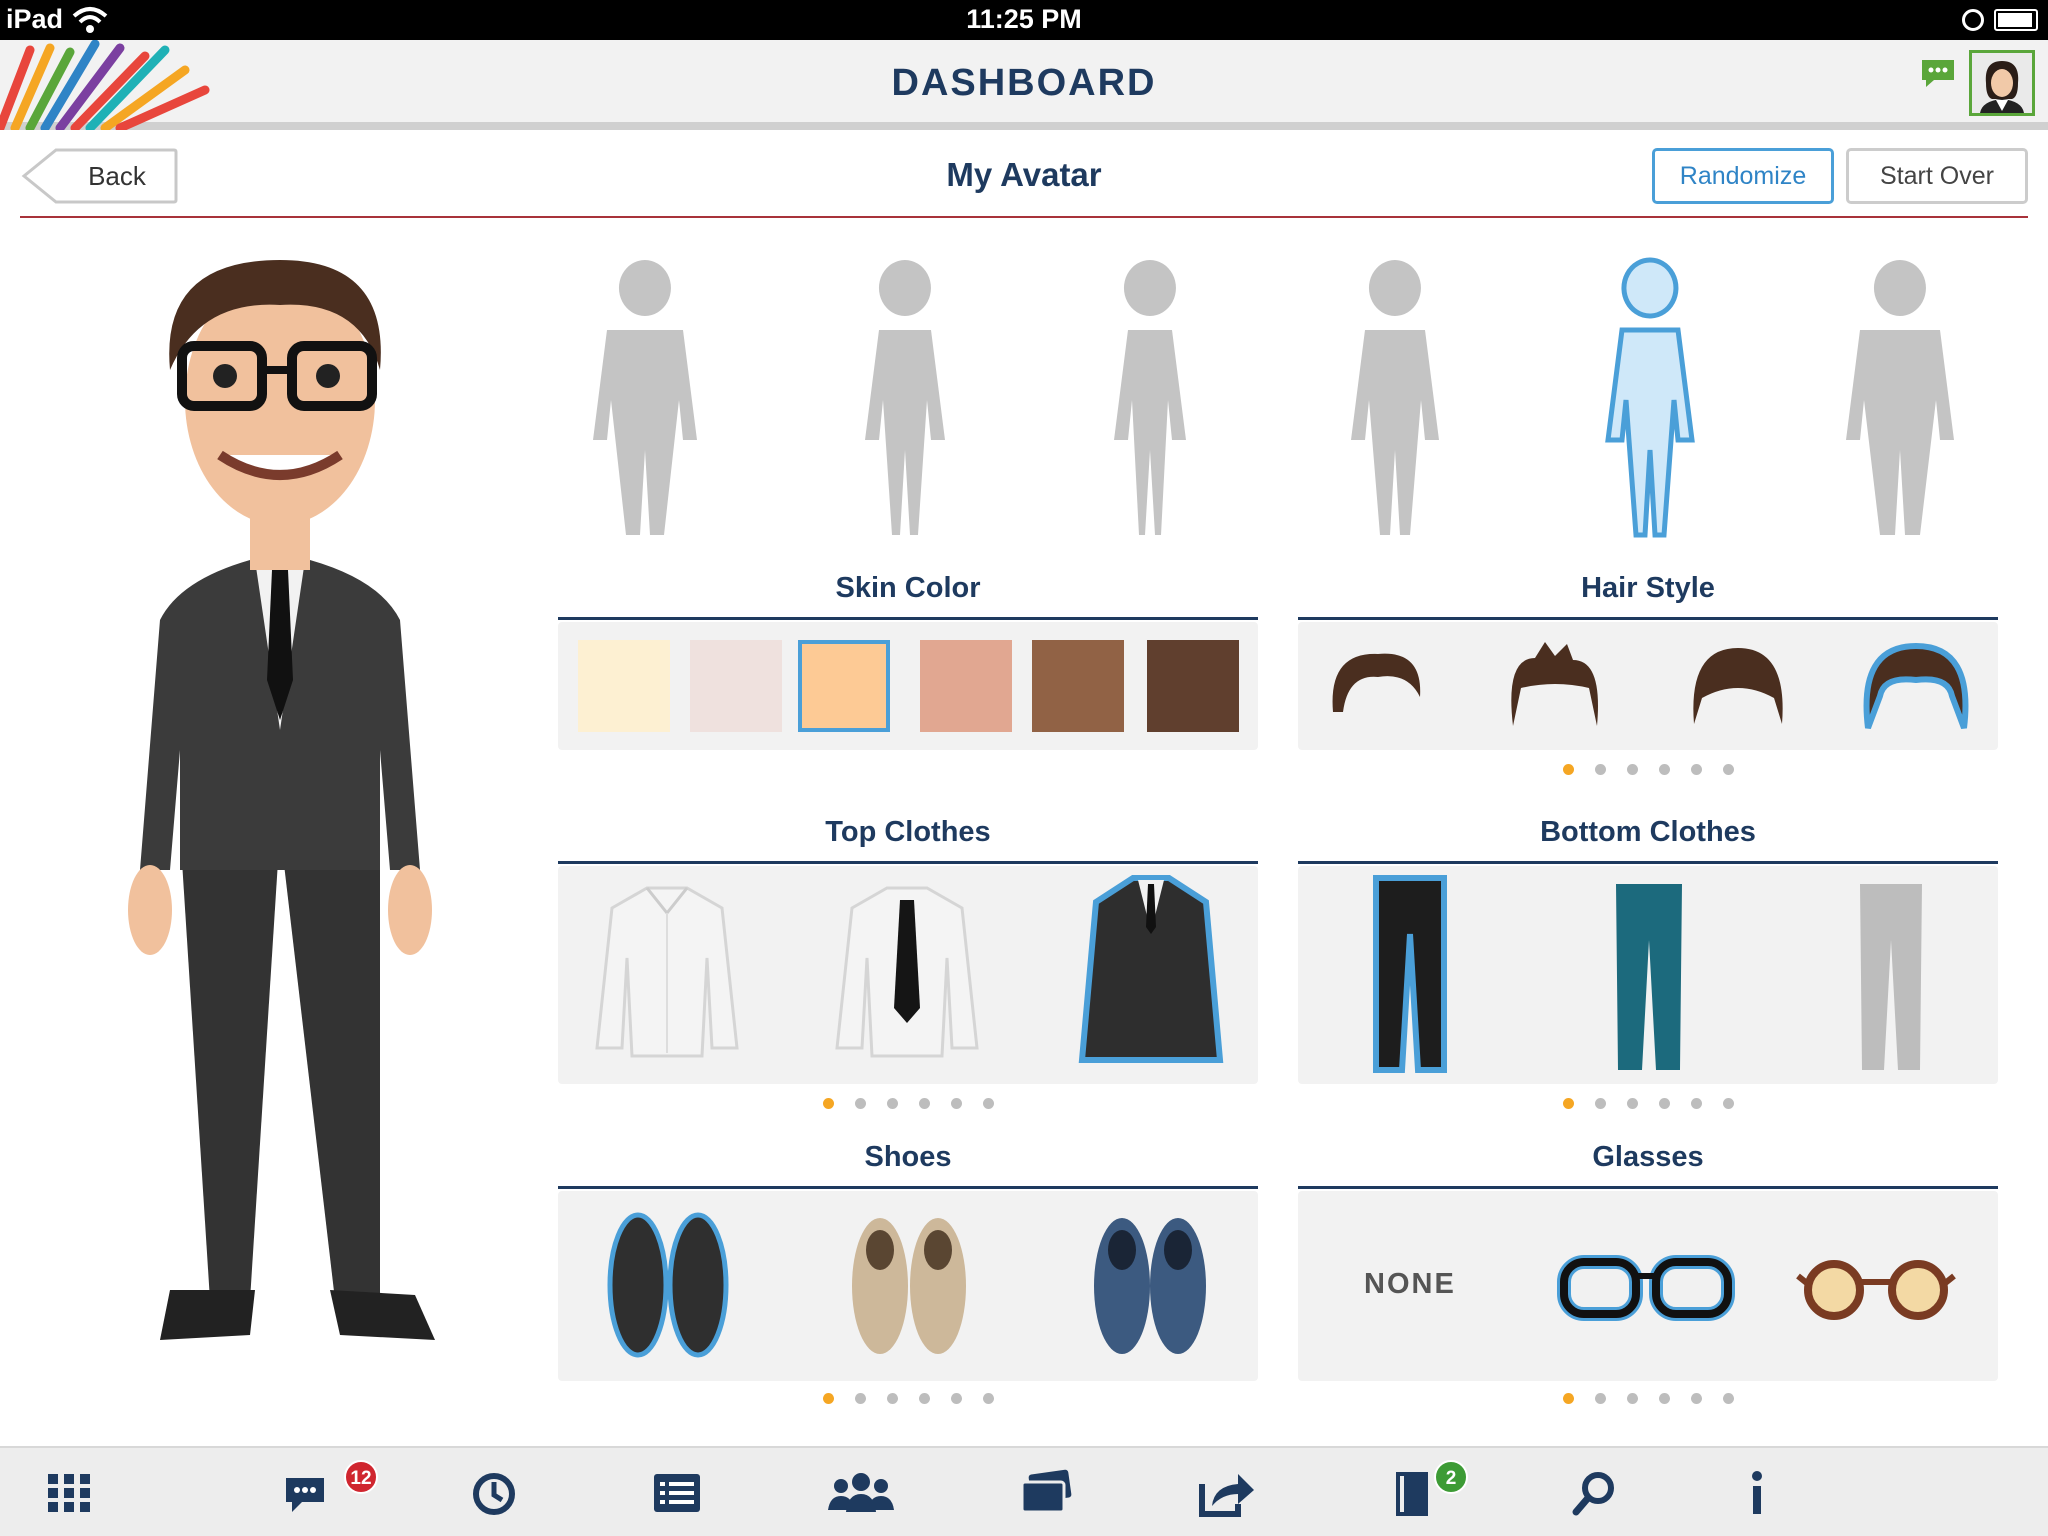 The width and height of the screenshot is (2048, 1536). I want to click on share-icon, so click(1227, 1493).